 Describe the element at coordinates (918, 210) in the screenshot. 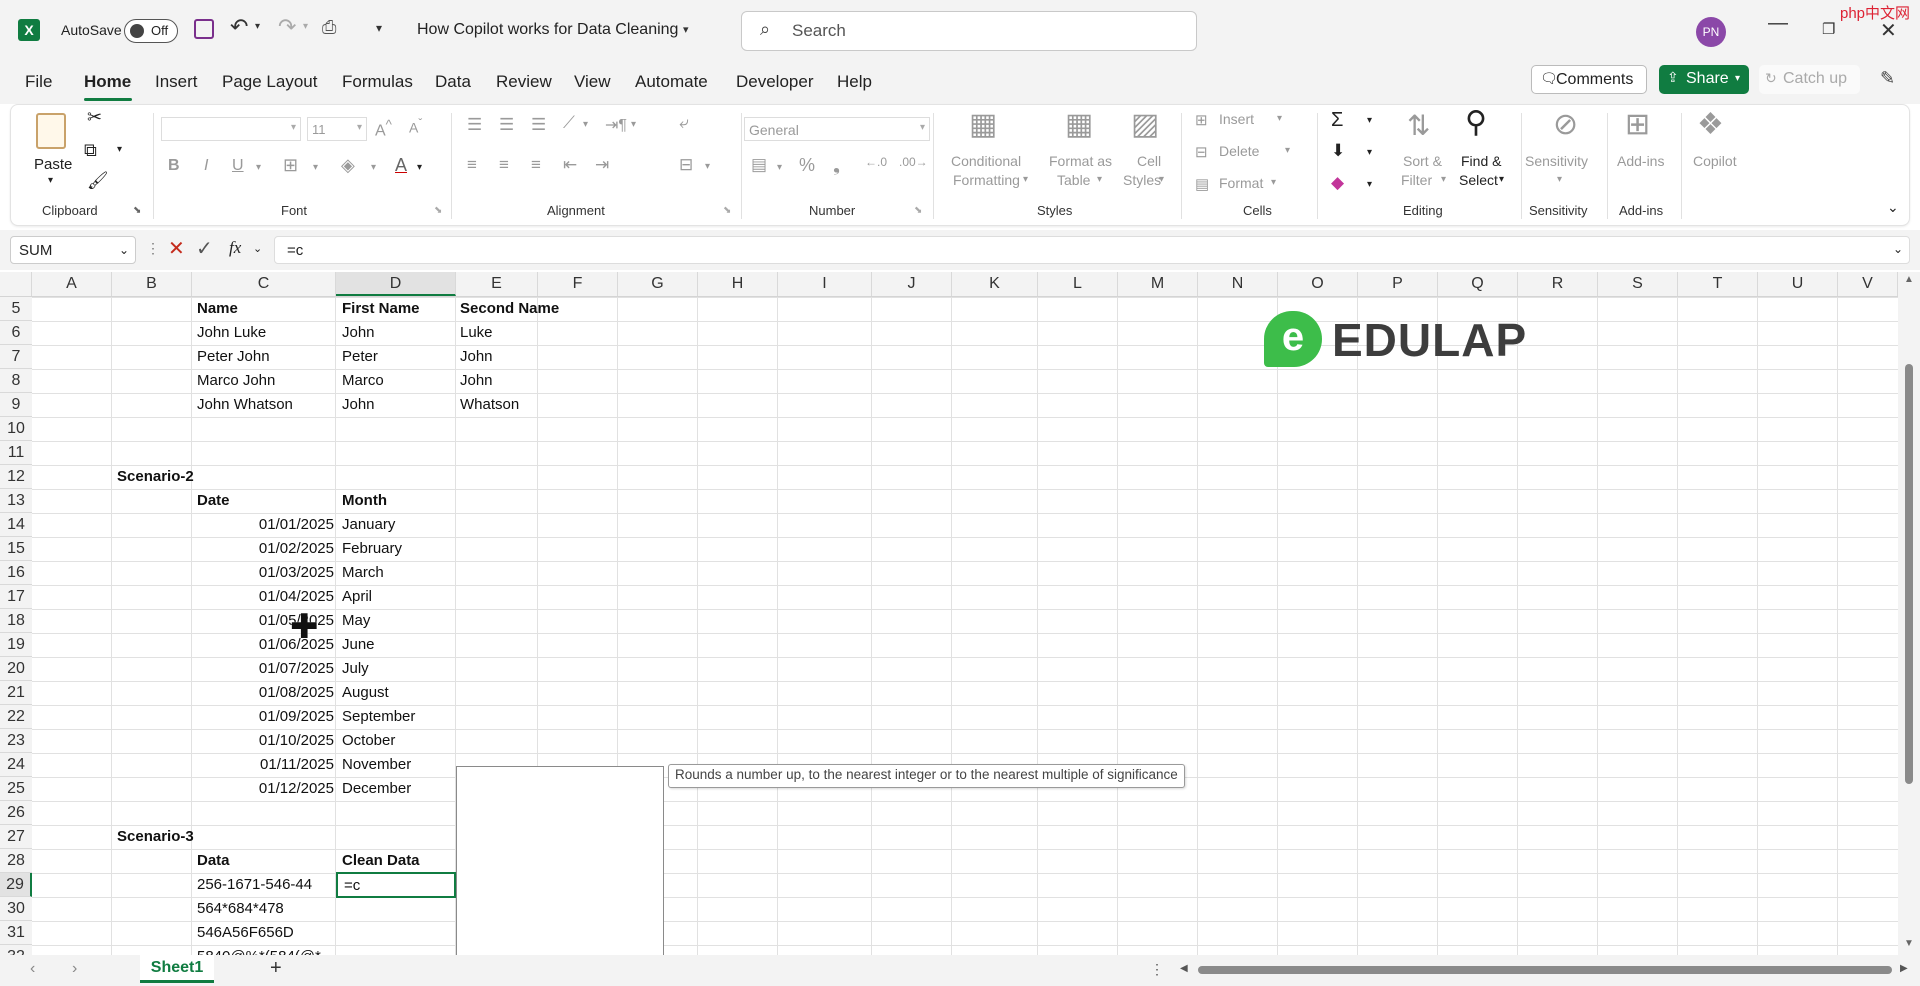

I see `number-launcher-icon: ⬊` at that location.